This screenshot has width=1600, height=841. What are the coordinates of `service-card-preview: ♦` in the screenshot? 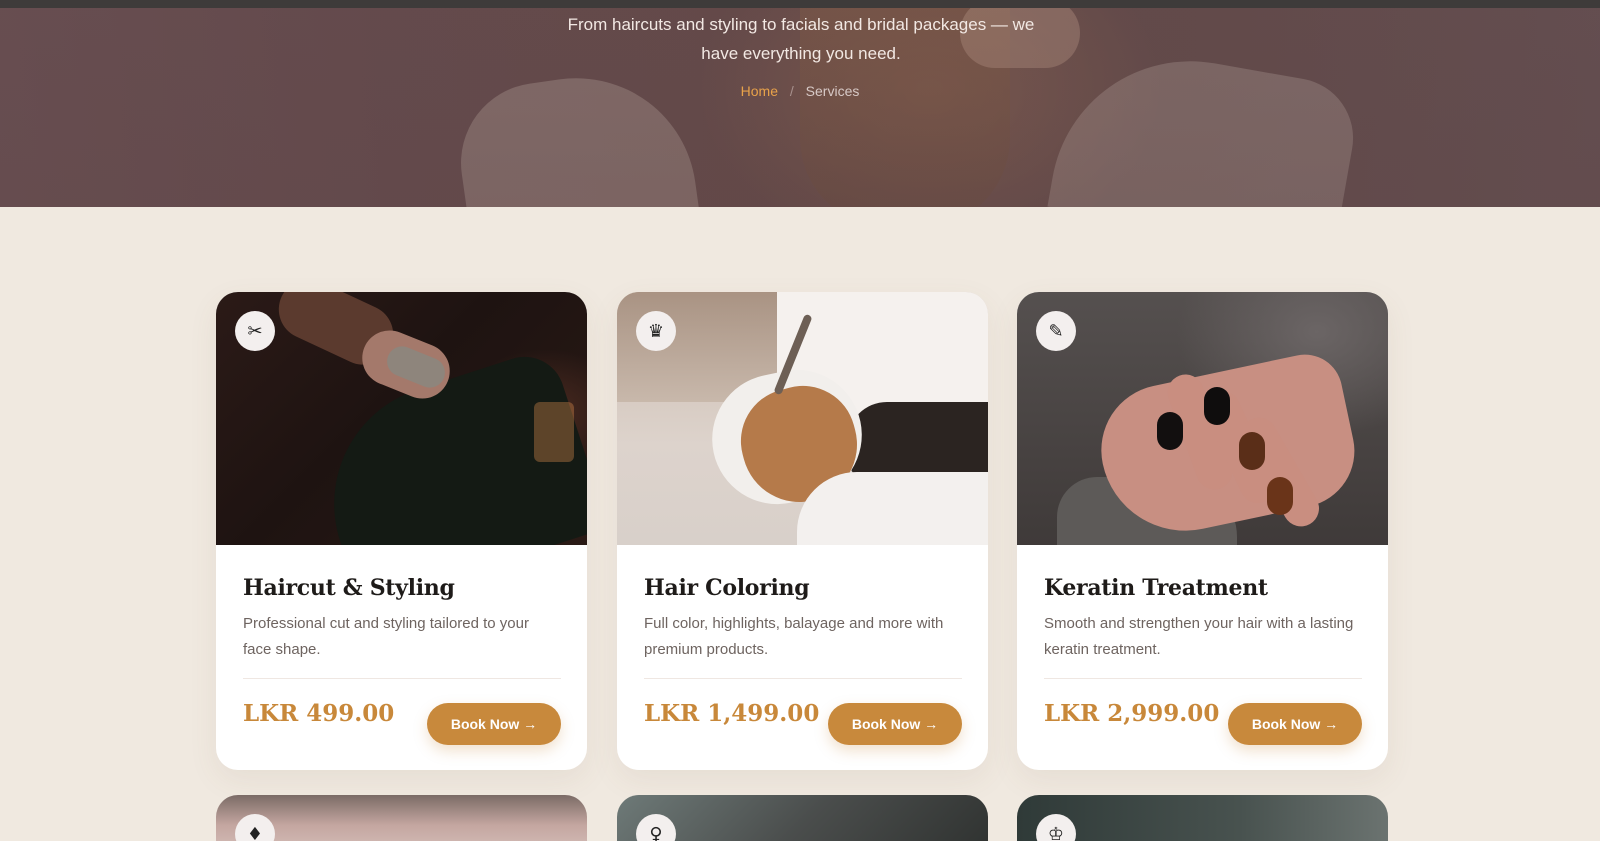 It's located at (401, 818).